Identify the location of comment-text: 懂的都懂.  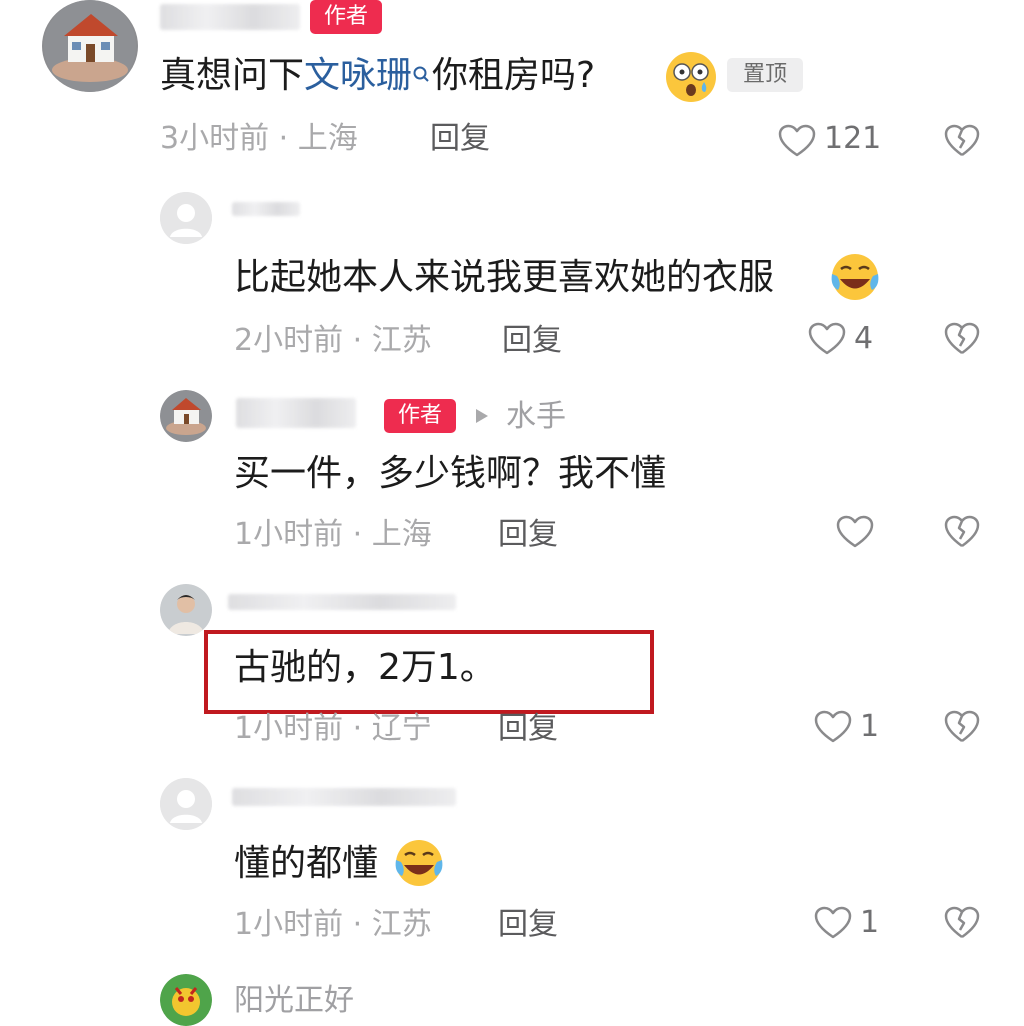
(306, 864).